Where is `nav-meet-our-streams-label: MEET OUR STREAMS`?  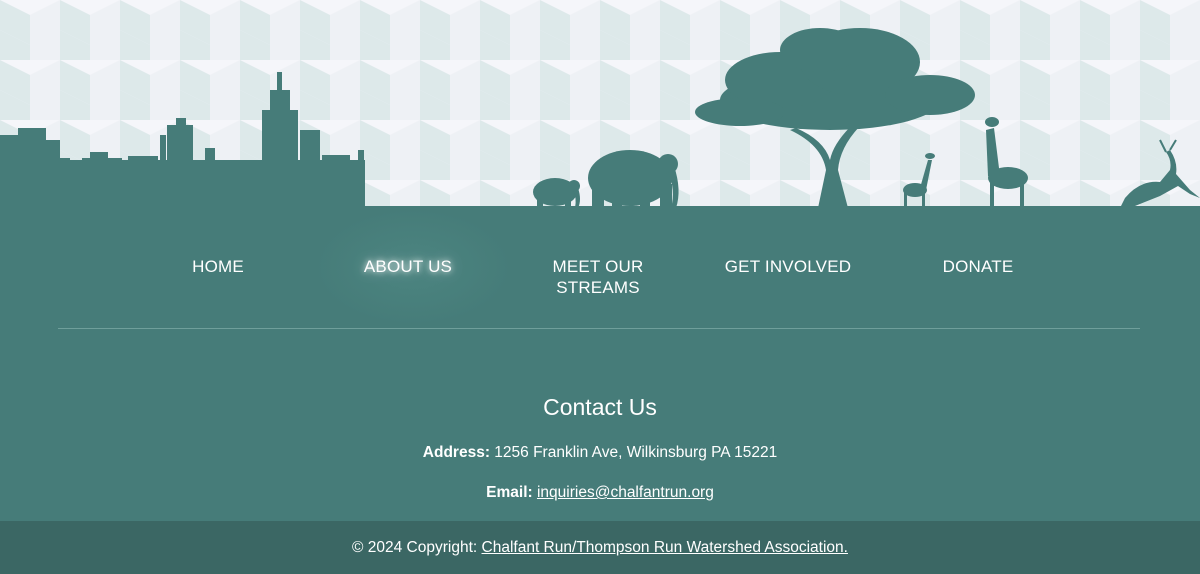 nav-meet-our-streams-label: MEET OUR STREAMS is located at coordinates (598, 277).